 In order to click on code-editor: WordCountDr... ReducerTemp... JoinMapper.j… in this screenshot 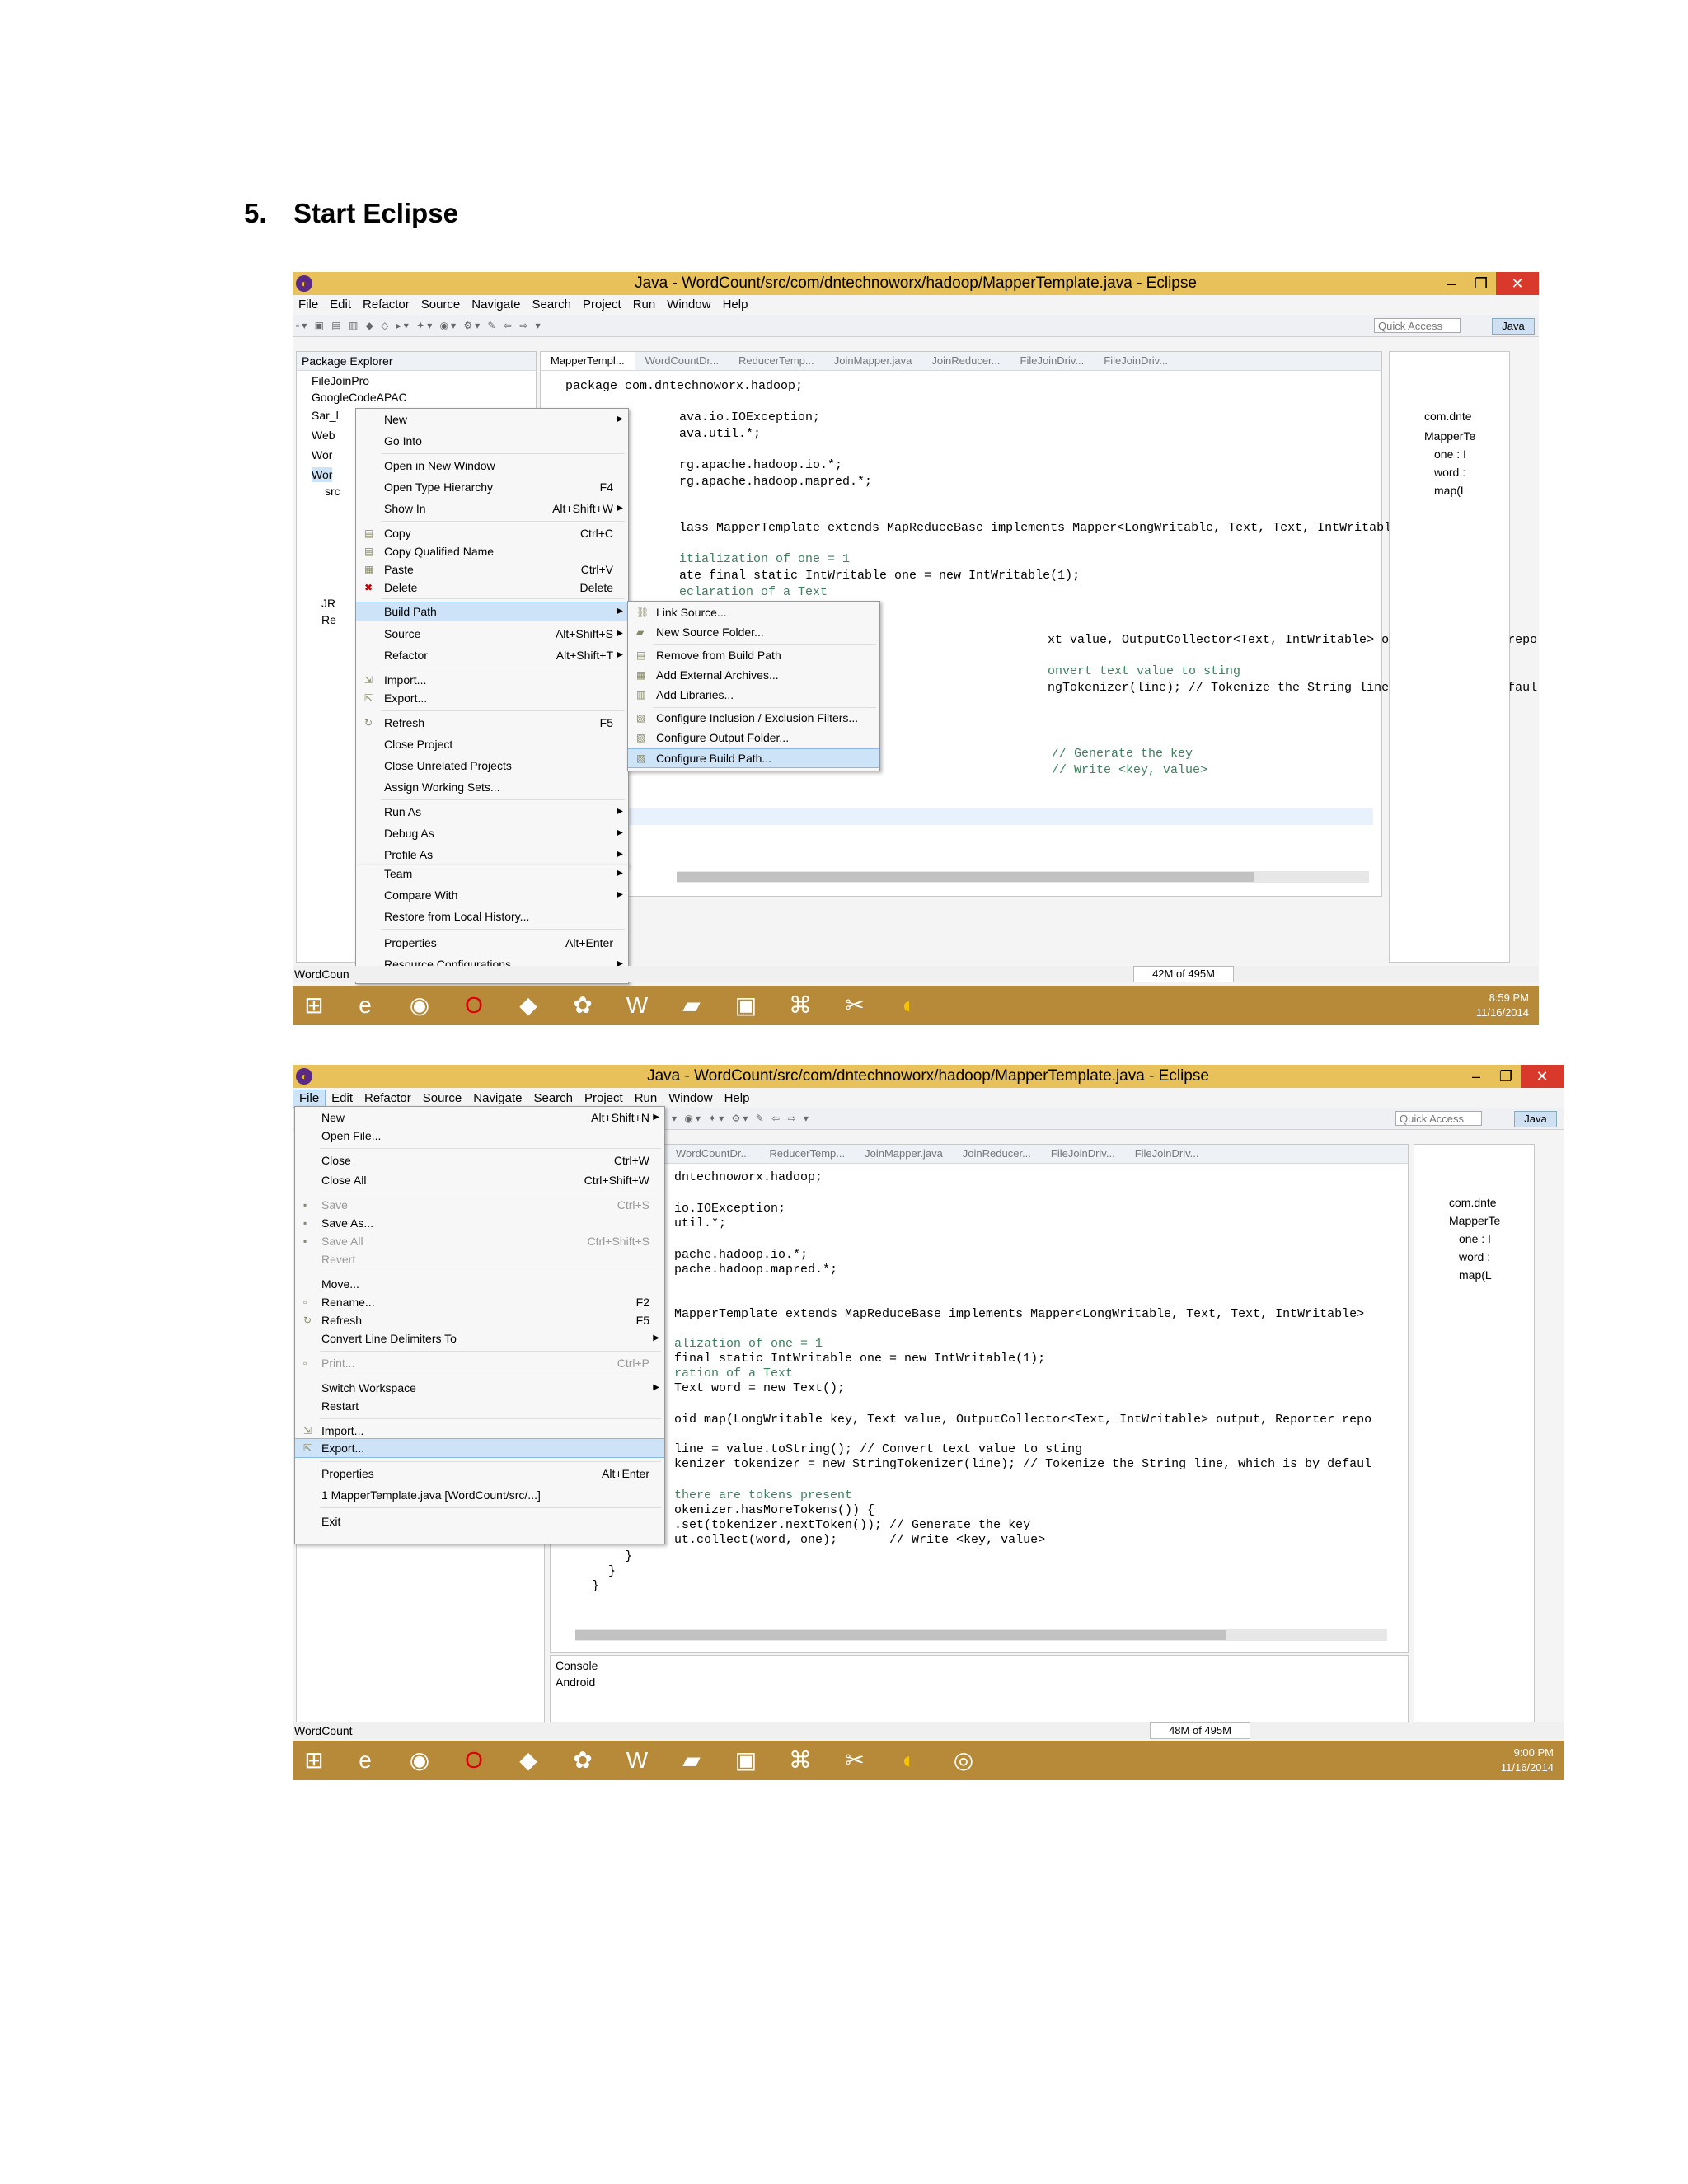, I will do `click(980, 1398)`.